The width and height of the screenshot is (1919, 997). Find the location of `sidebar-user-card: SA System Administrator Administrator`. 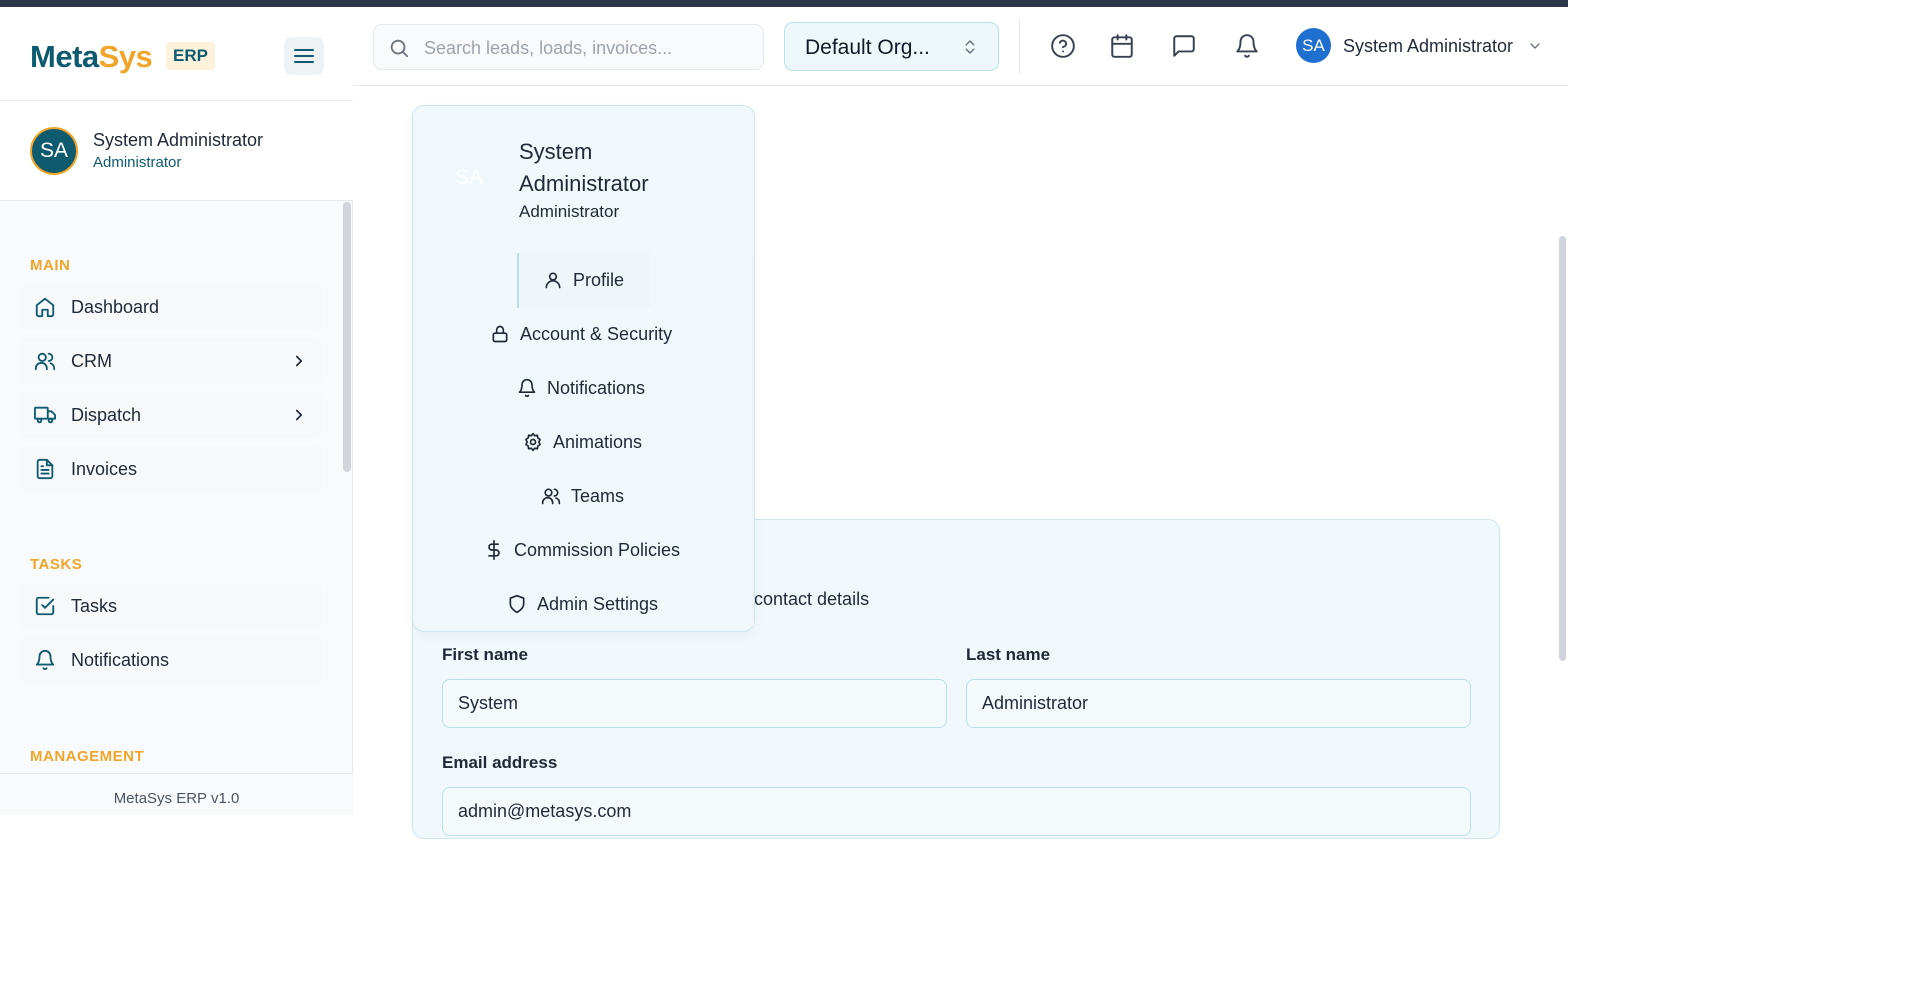

sidebar-user-card: SA System Administrator Administrator is located at coordinates (176, 151).